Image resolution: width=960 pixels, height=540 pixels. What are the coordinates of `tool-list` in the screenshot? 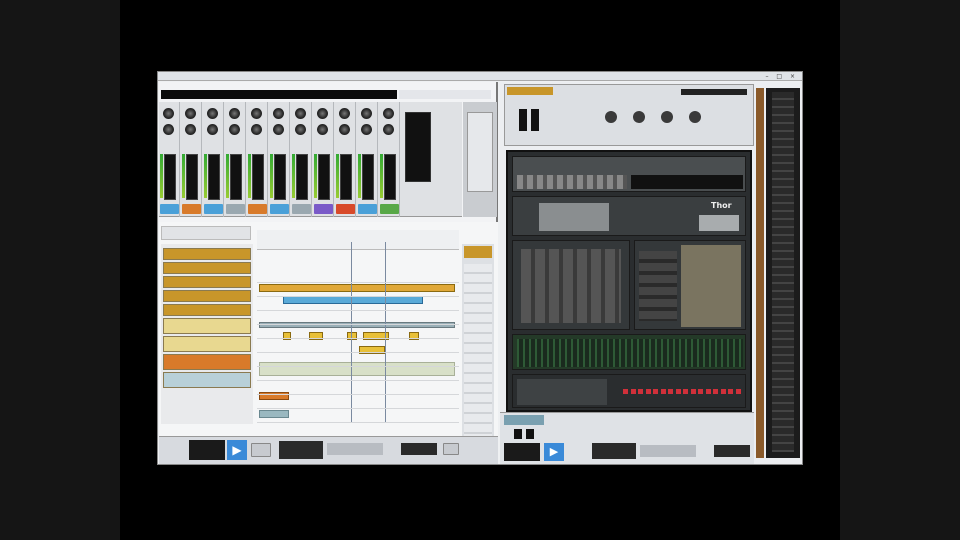 It's located at (478, 351).